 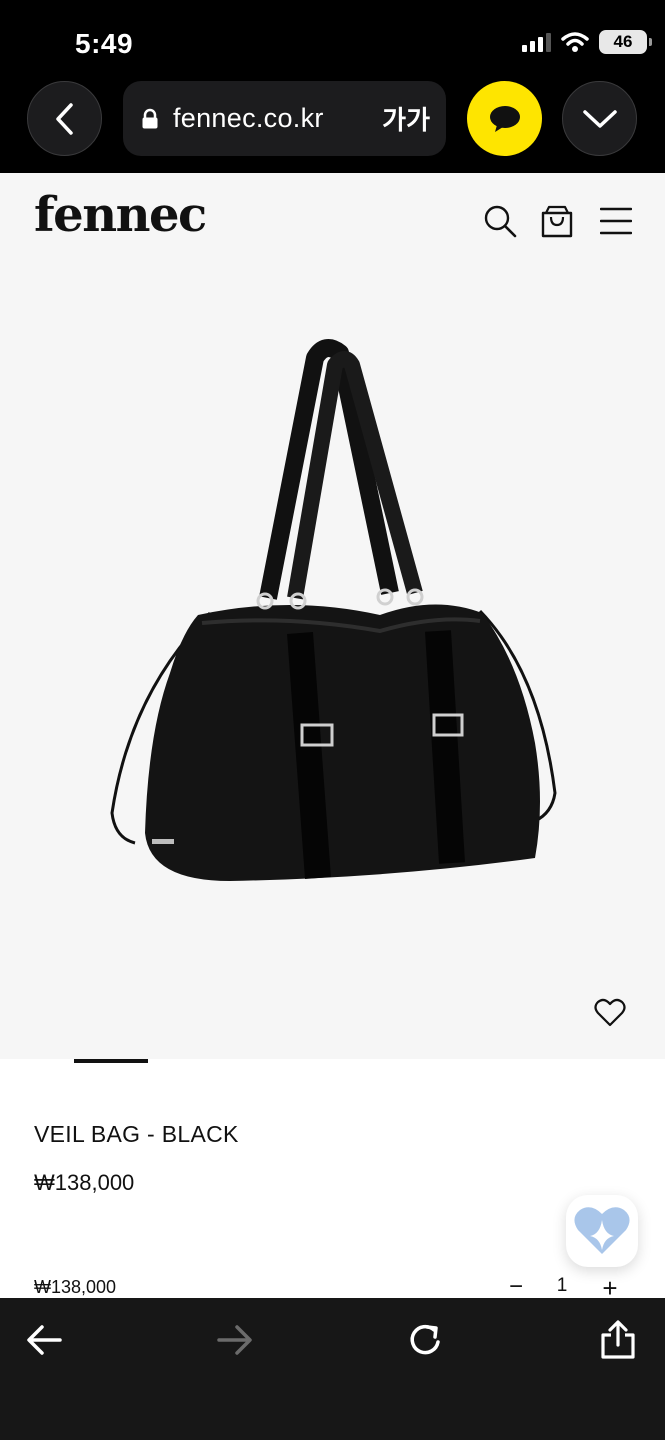 I want to click on battery-level: 46, so click(x=623, y=41).